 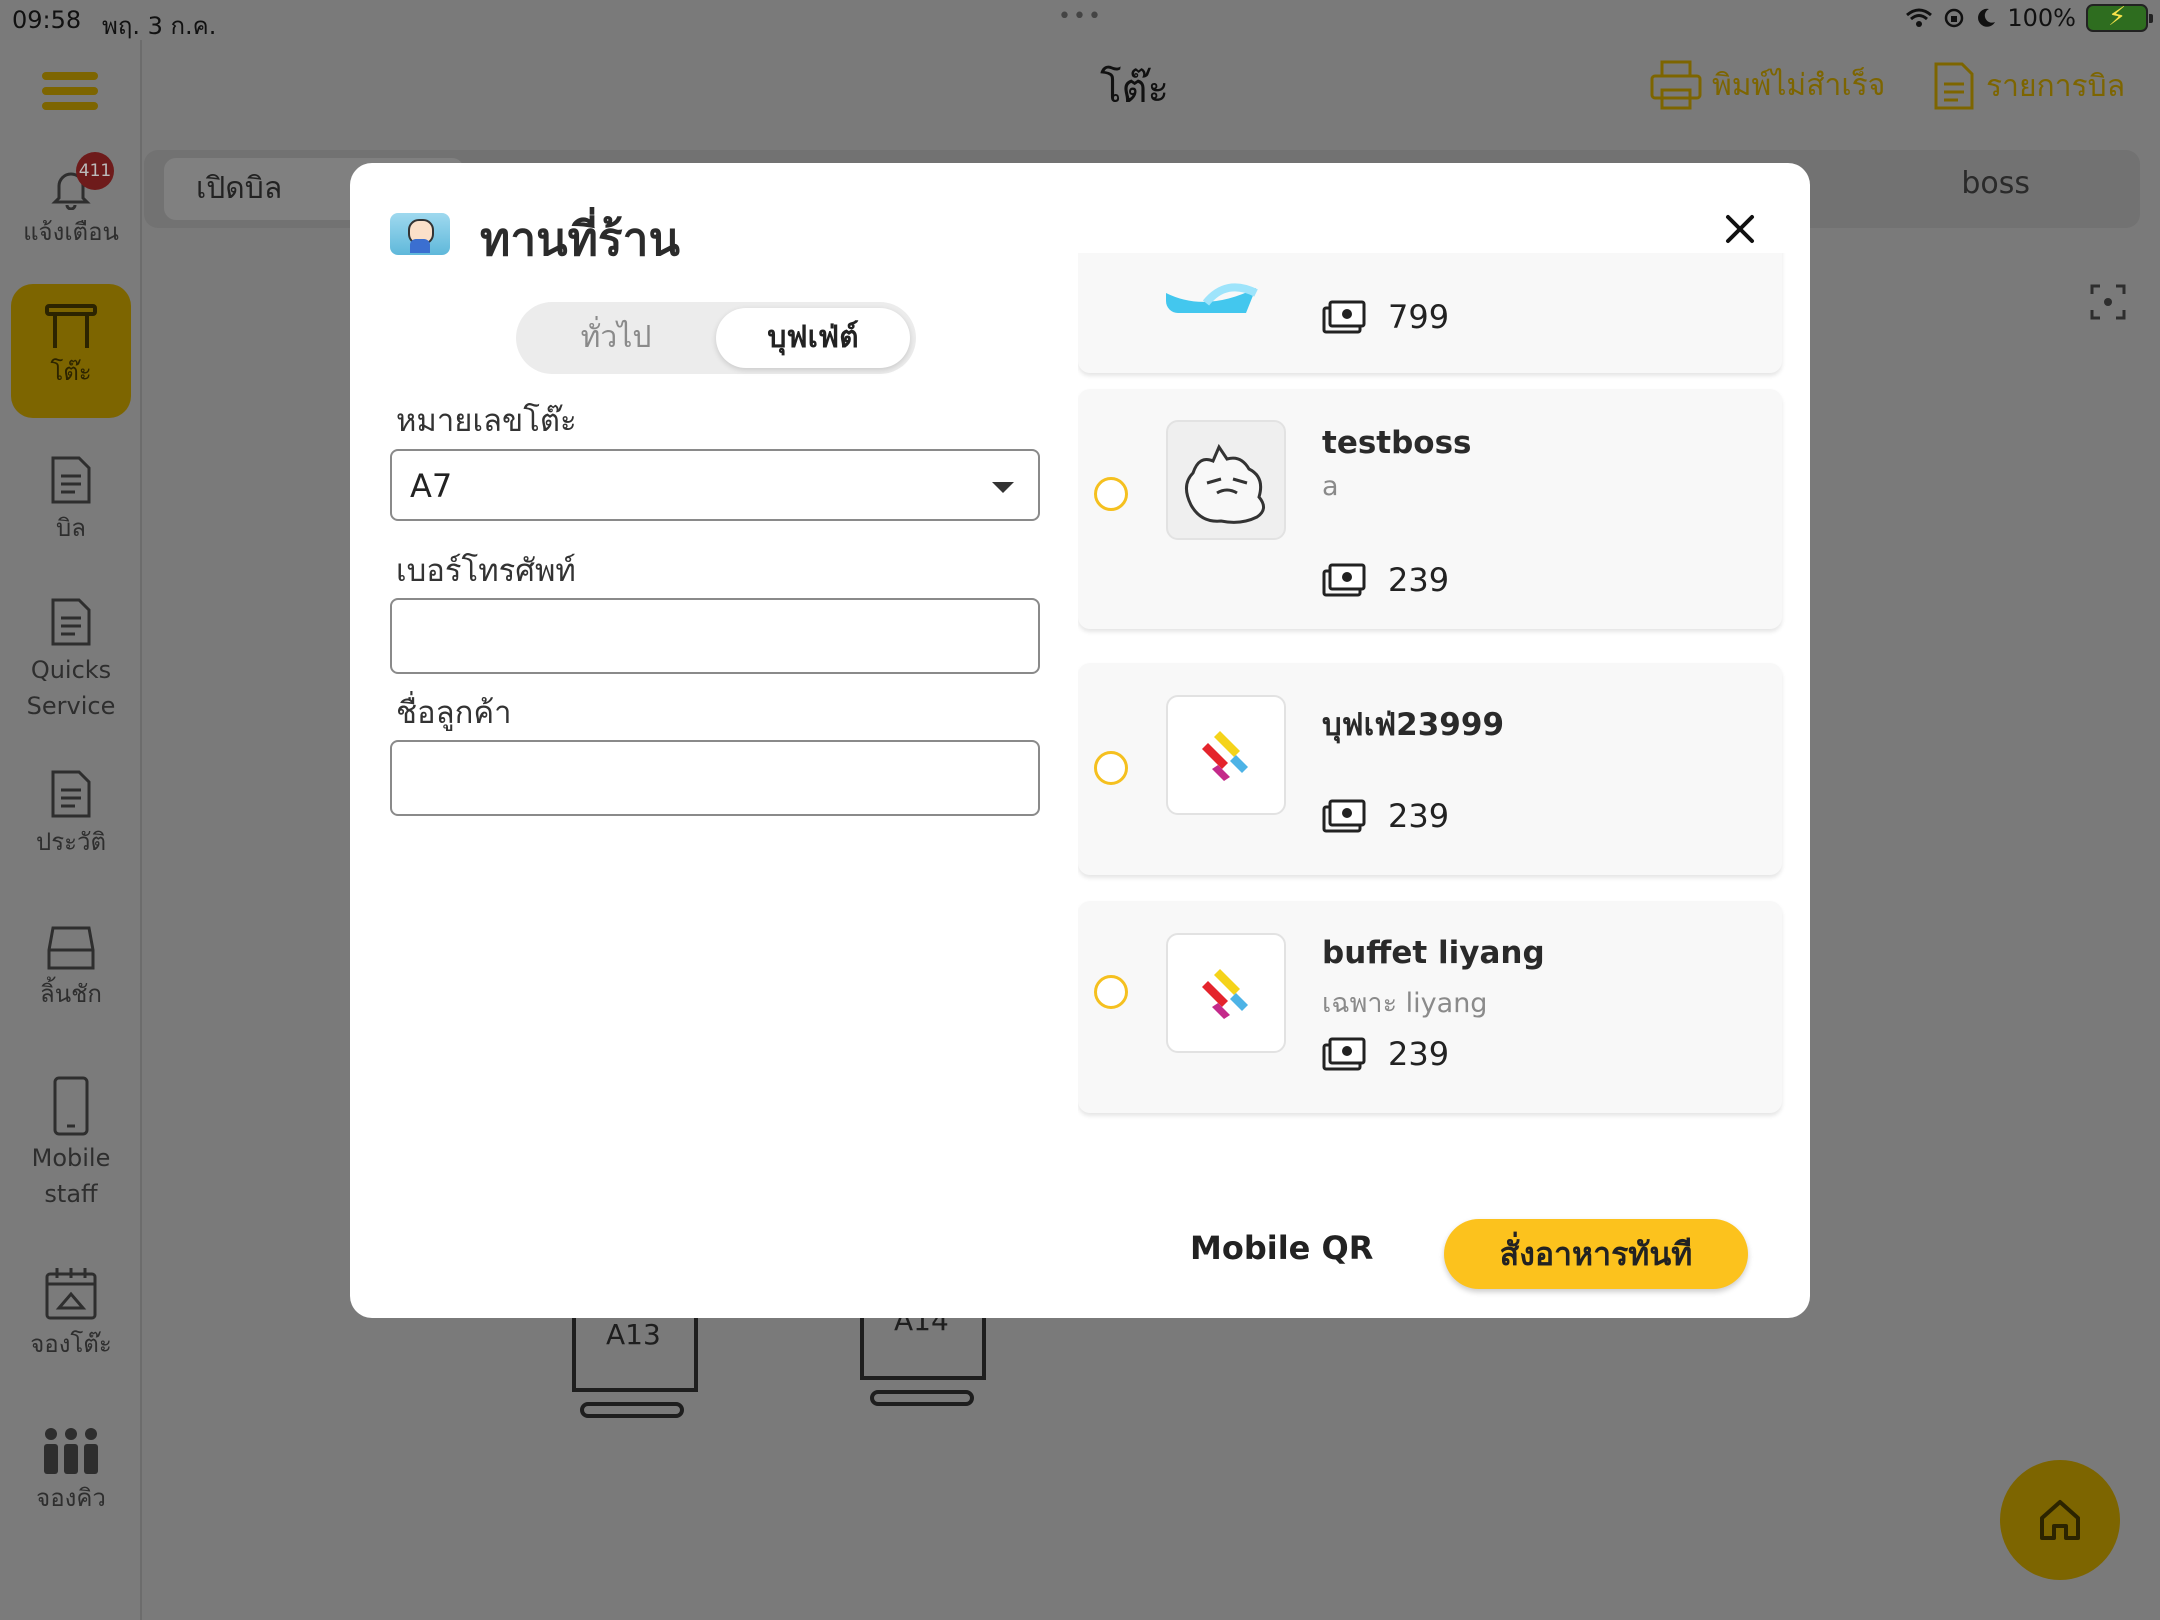 What do you see at coordinates (71, 794) in the screenshot?
I see `history-icon` at bounding box center [71, 794].